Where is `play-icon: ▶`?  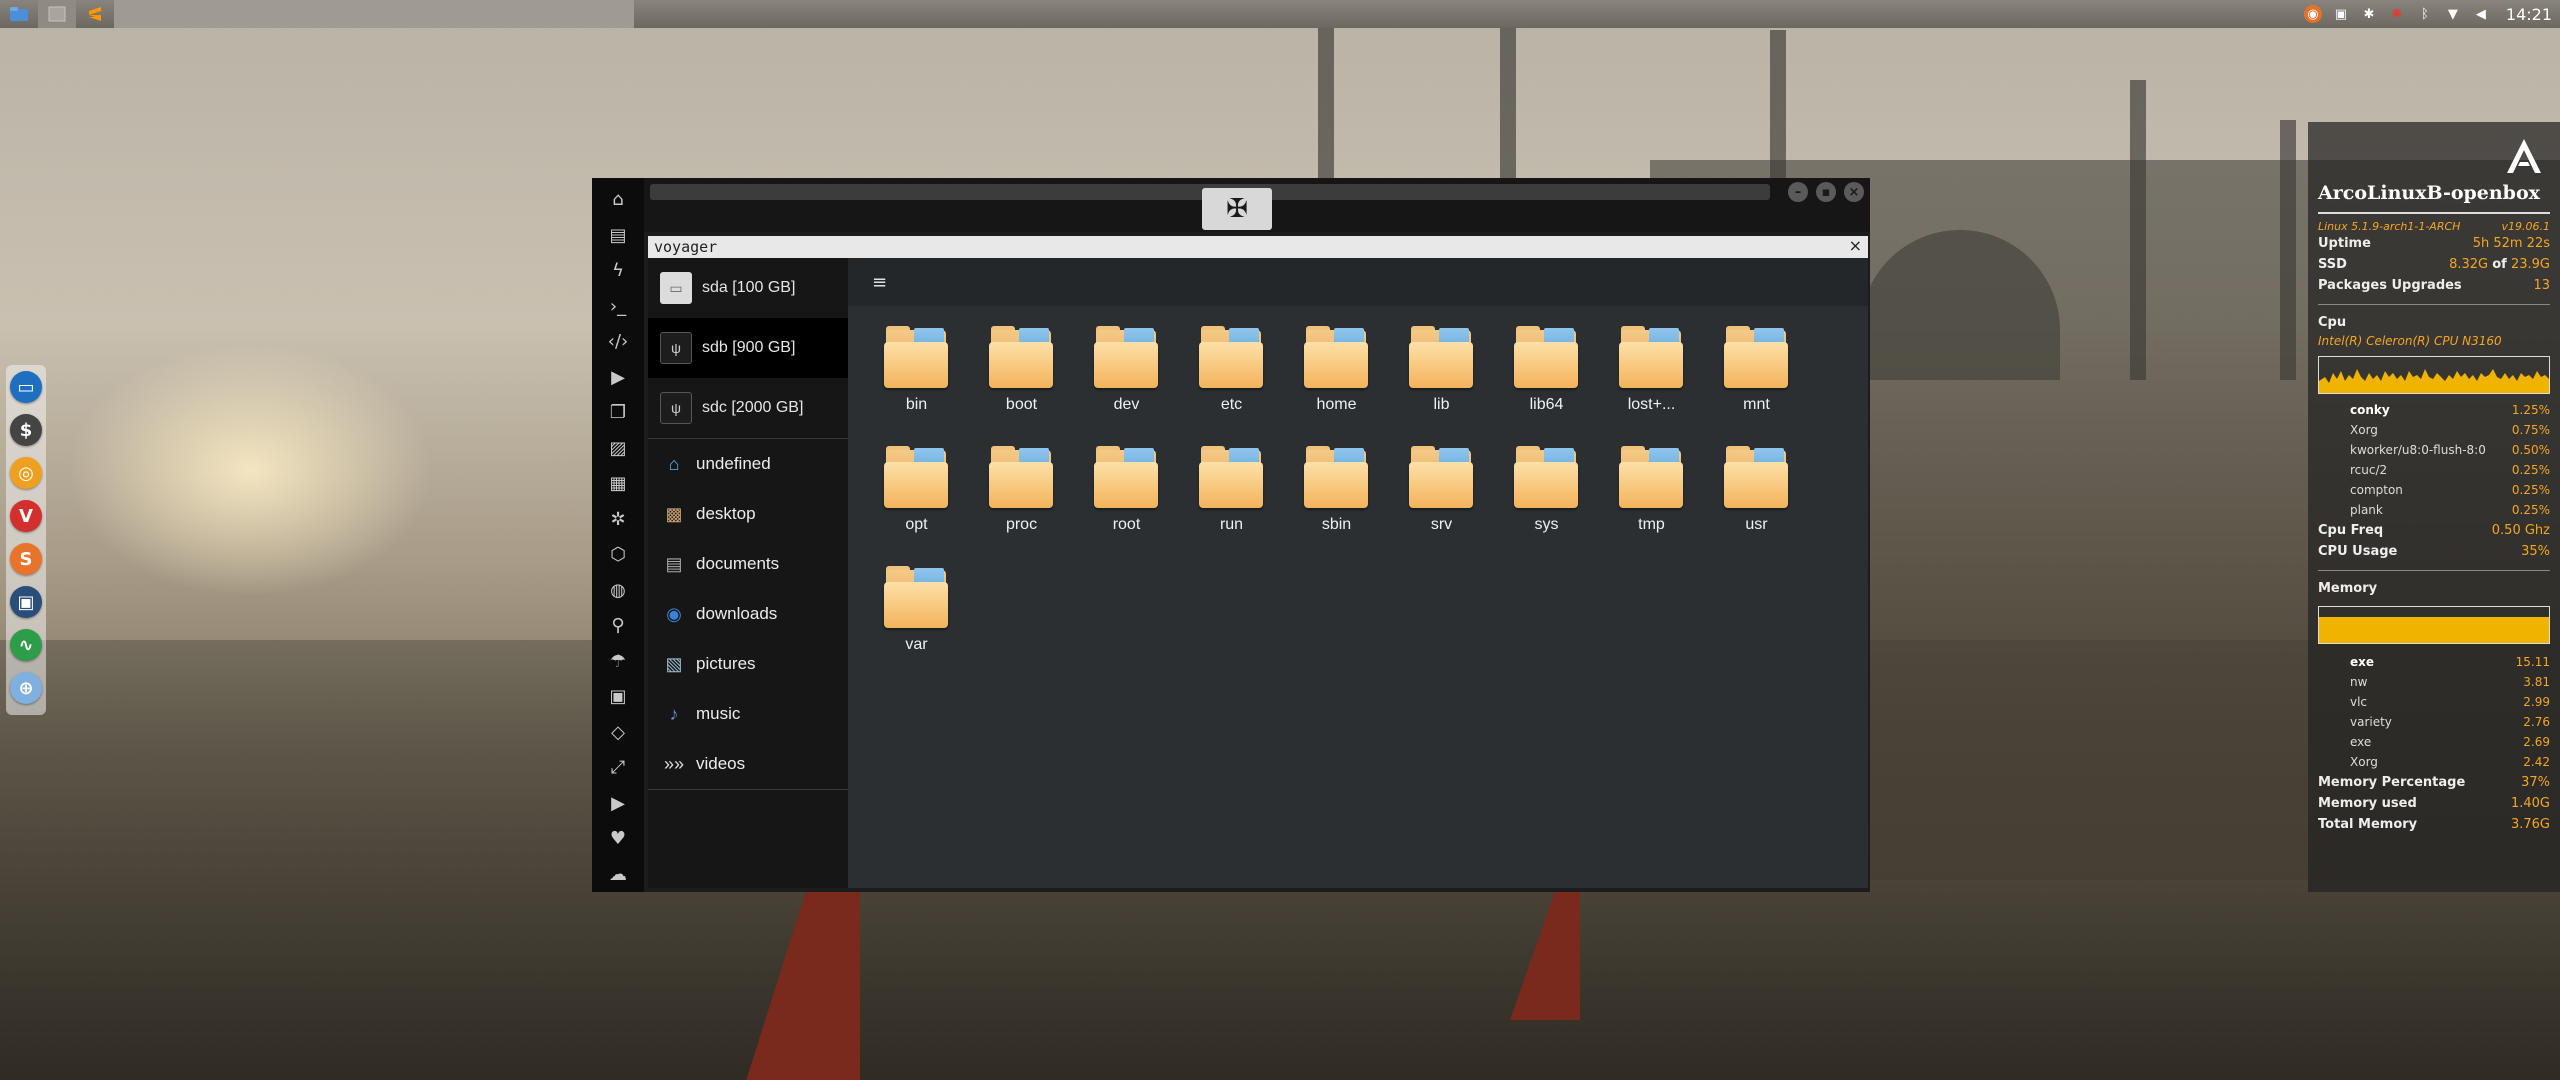
play-icon: ▶ is located at coordinates (618, 378).